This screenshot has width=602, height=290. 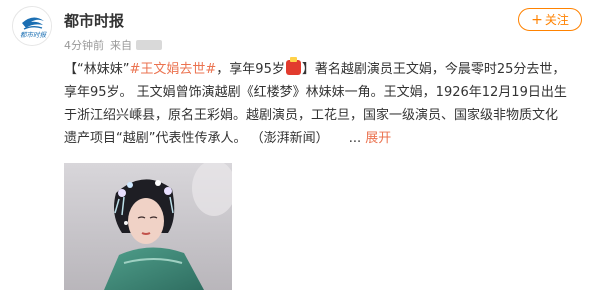 I want to click on hashtag-link: #王文娟去世#, so click(x=173, y=69).